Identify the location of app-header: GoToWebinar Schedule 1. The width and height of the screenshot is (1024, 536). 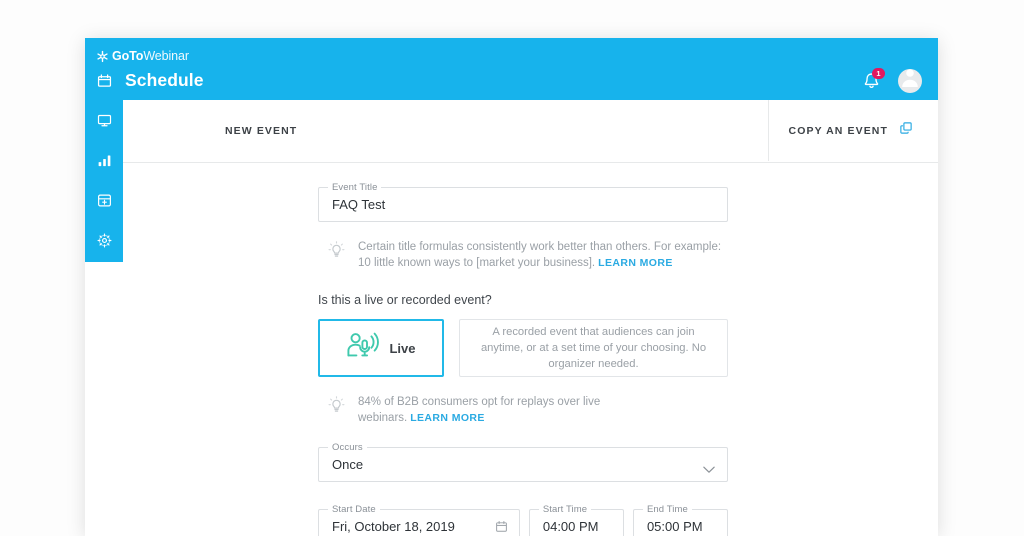
(511, 69).